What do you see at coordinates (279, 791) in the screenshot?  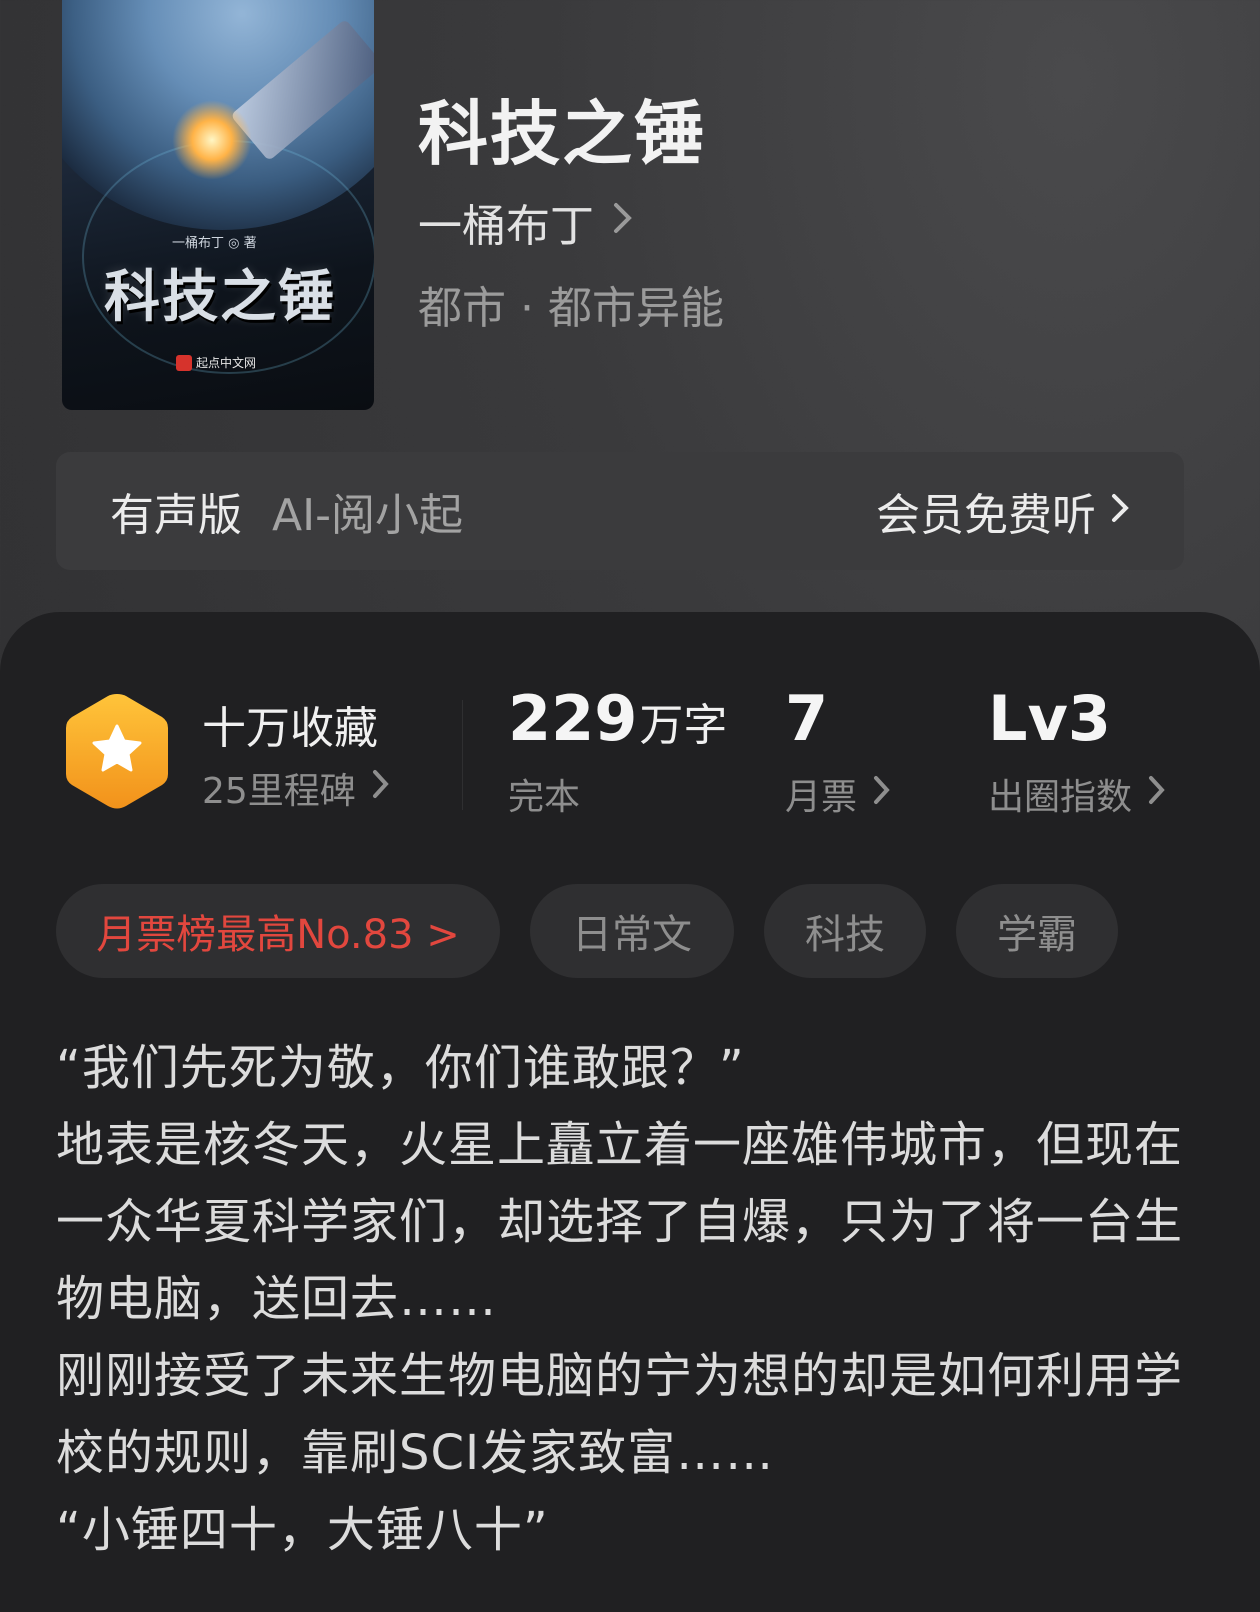 I see `milestone-label: 25里程碑` at bounding box center [279, 791].